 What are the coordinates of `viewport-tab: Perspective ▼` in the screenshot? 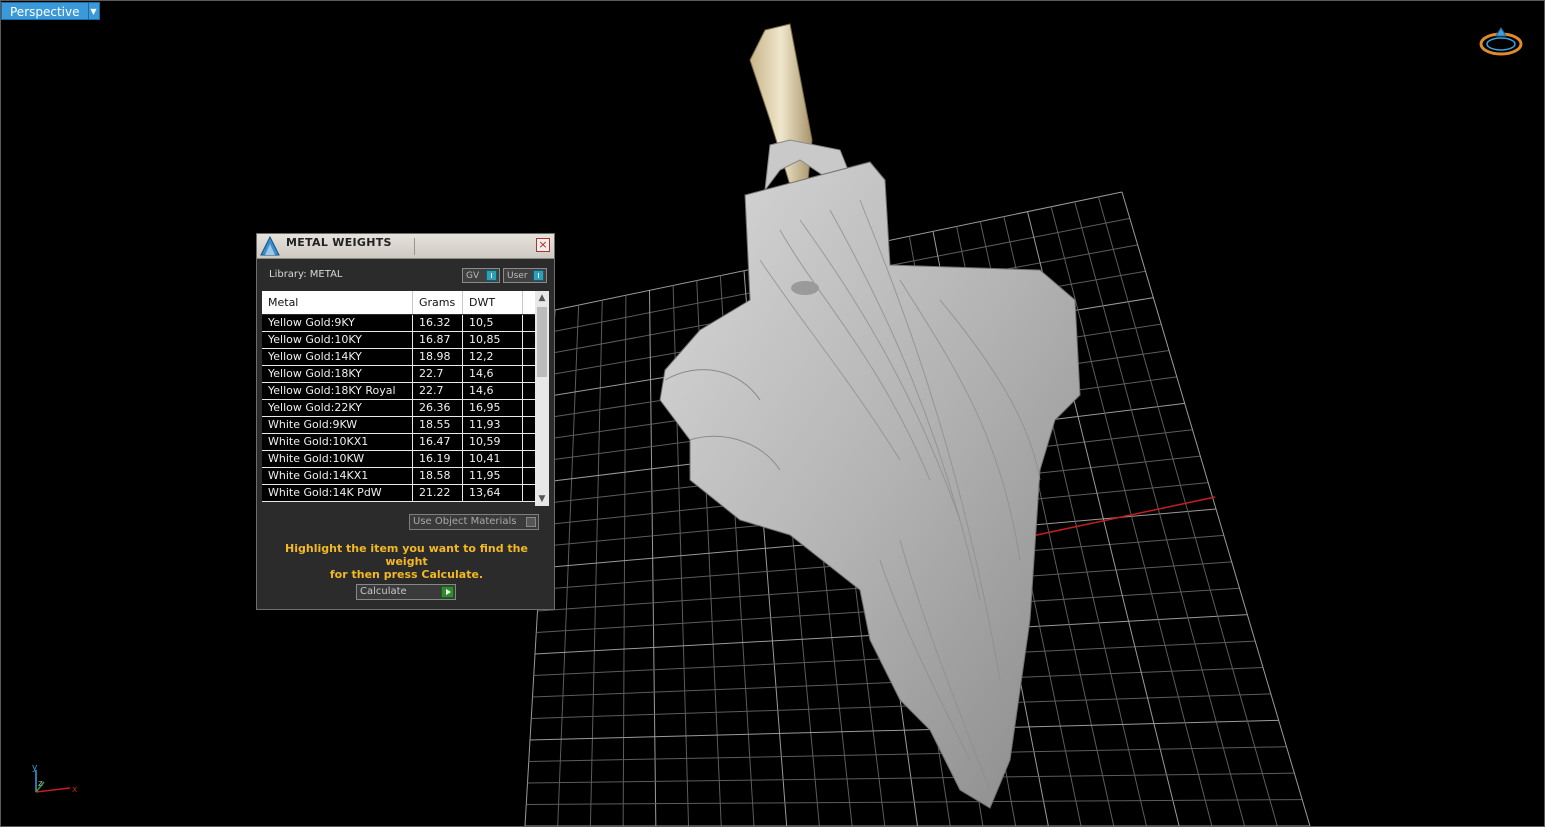 It's located at (50, 11).